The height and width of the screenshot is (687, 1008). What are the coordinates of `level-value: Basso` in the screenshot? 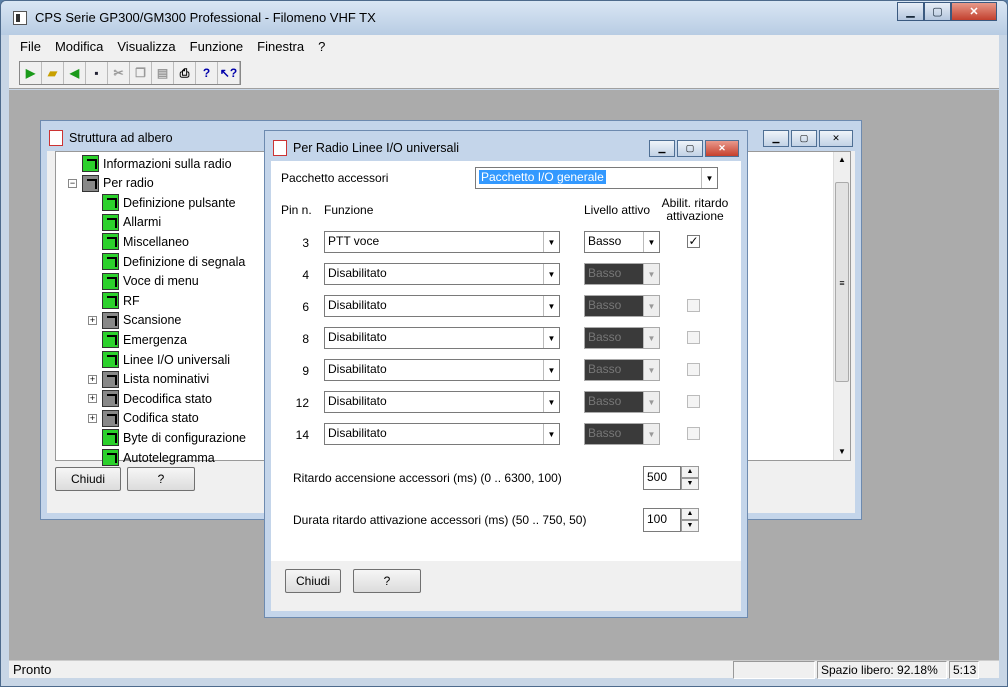 It's located at (605, 337).